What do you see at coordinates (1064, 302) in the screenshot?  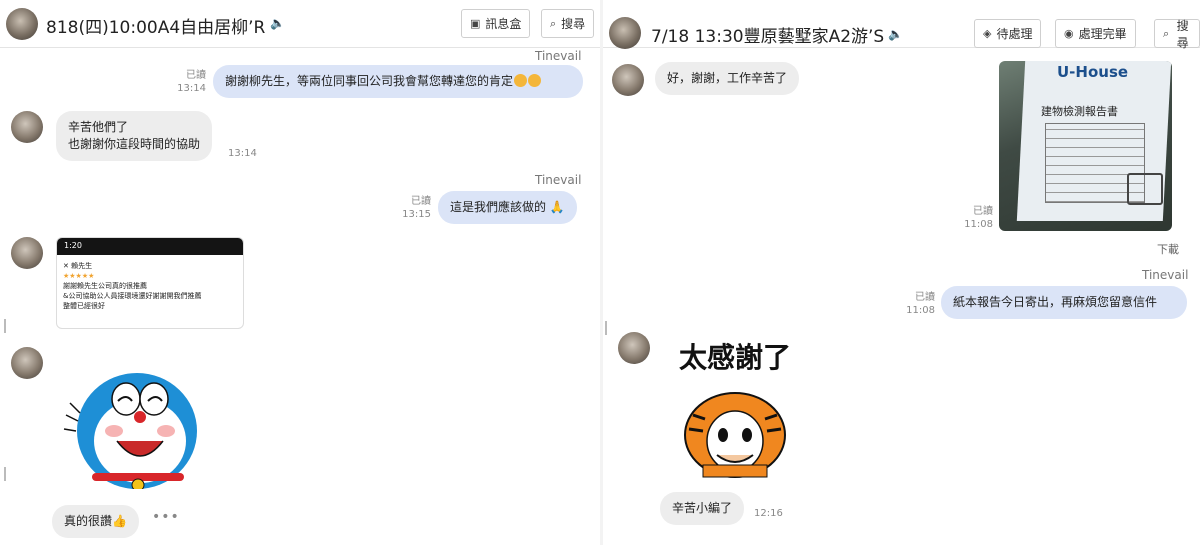 I see `message-bubble: 紙本報告今日寄出，再麻煩您留意信件` at bounding box center [1064, 302].